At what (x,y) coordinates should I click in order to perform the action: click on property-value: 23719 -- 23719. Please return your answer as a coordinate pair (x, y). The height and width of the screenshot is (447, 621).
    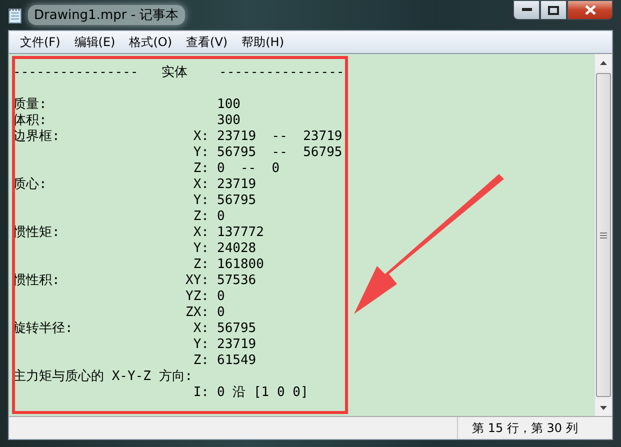
    Looking at the image, I should click on (279, 136).